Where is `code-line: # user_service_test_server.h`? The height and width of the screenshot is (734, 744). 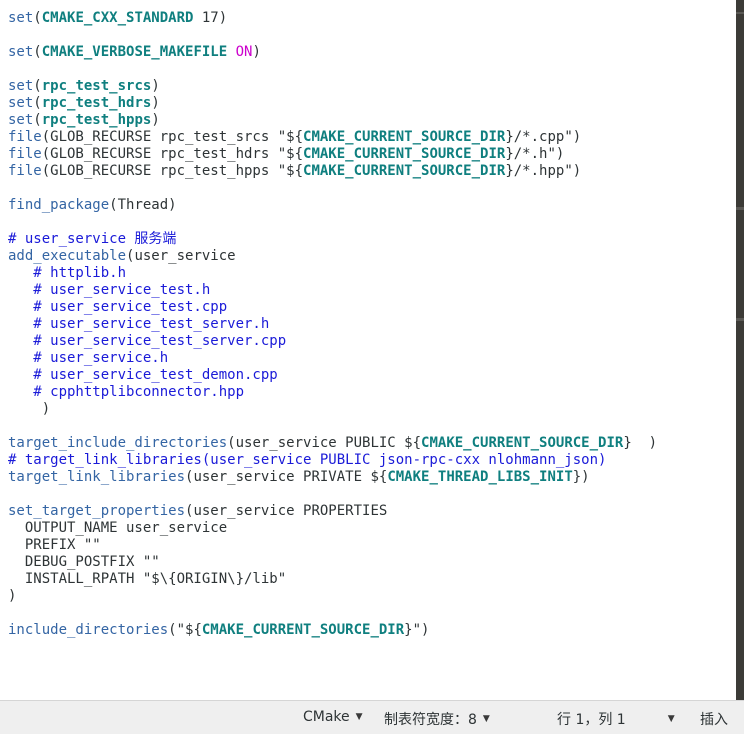
code-line: # user_service_test_server.h is located at coordinates (332, 324).